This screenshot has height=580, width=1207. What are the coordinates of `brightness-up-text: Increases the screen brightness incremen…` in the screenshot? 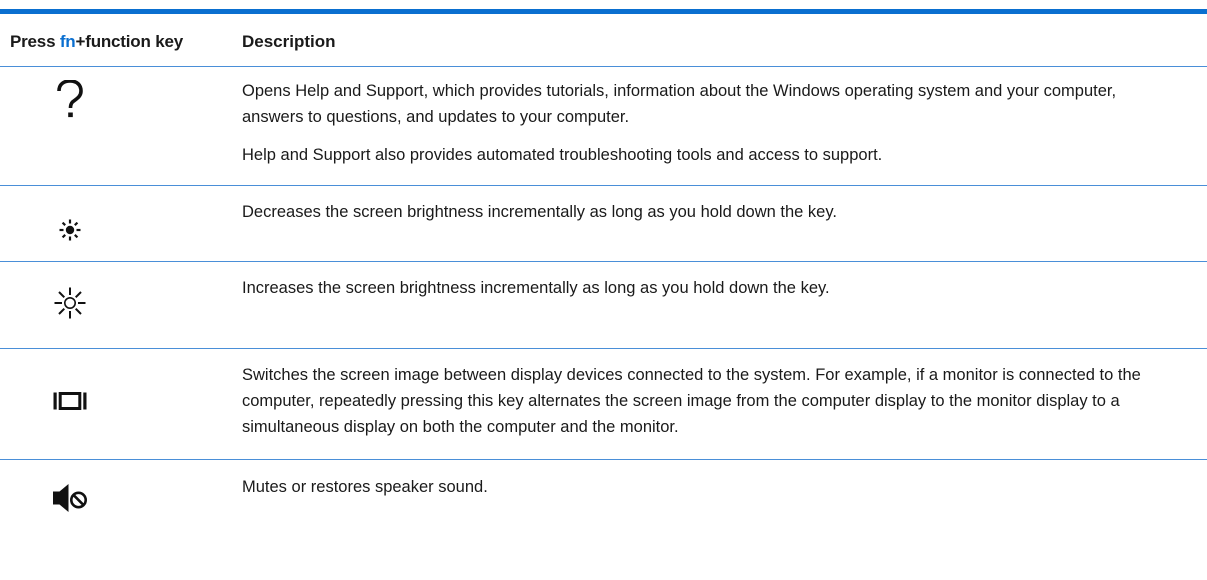 It's located at (536, 288).